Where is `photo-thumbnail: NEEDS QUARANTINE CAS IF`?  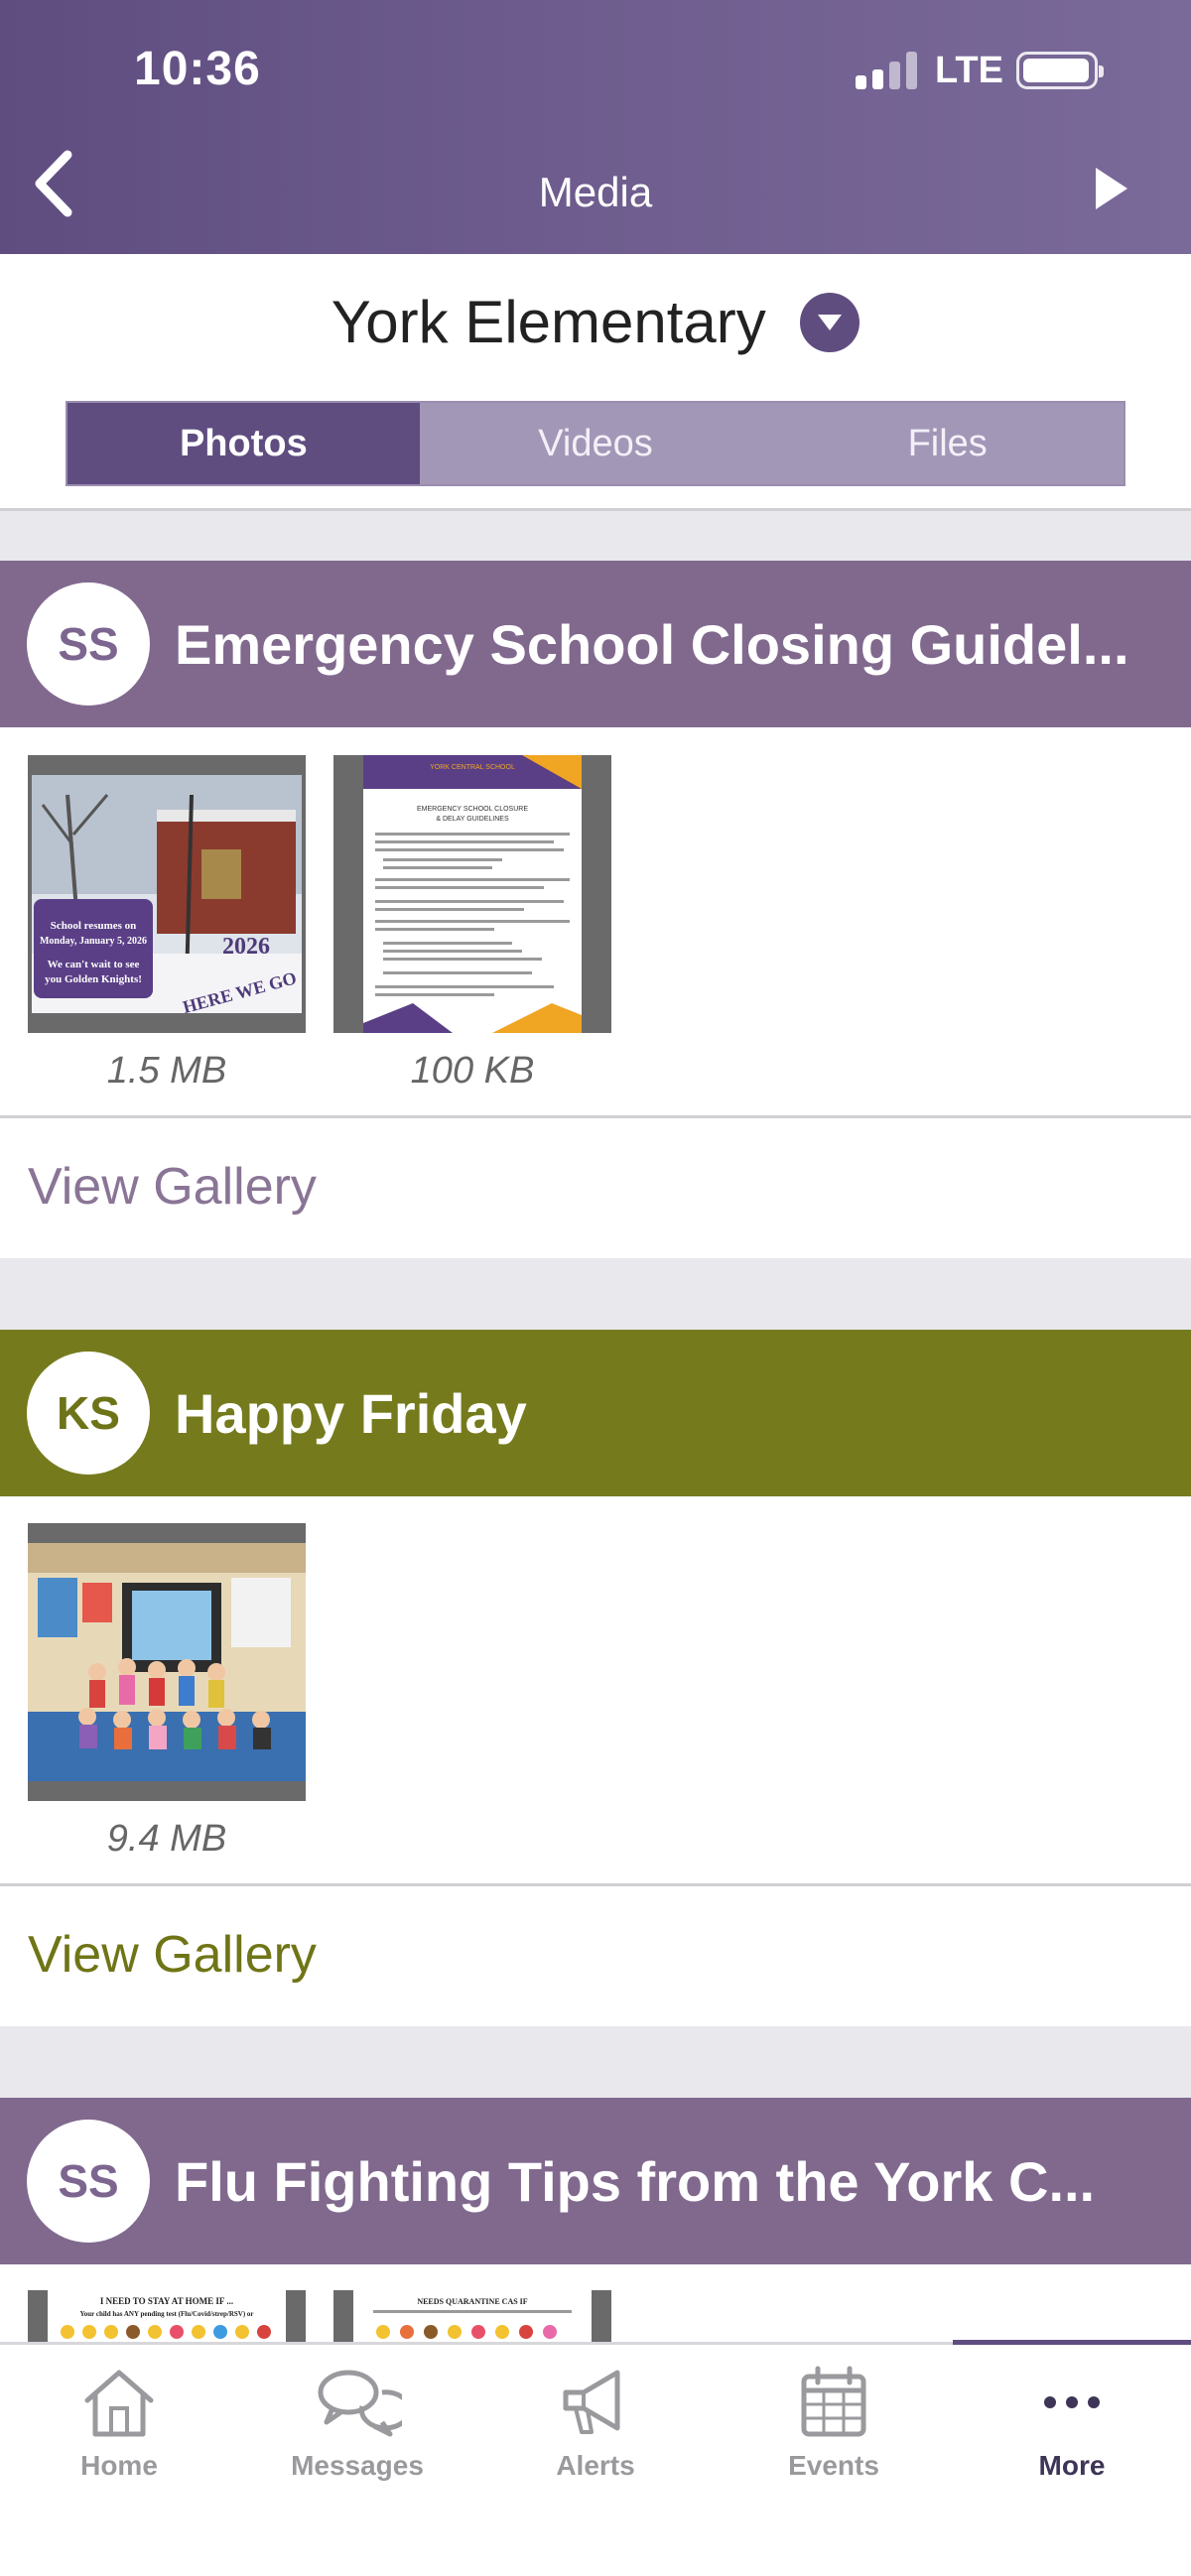
photo-thumbnail: NEEDS QUARANTINE CAS IF is located at coordinates (472, 2316).